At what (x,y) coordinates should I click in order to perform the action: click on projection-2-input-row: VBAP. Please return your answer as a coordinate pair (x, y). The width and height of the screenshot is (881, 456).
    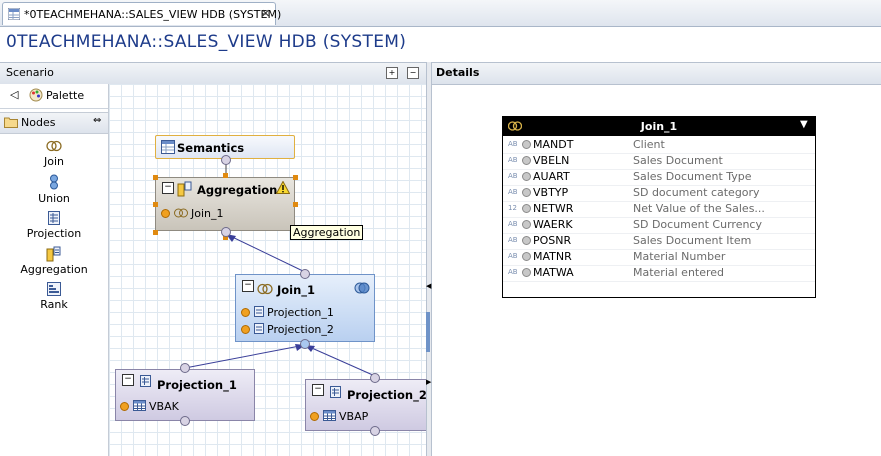
    Looking at the image, I should click on (339, 416).